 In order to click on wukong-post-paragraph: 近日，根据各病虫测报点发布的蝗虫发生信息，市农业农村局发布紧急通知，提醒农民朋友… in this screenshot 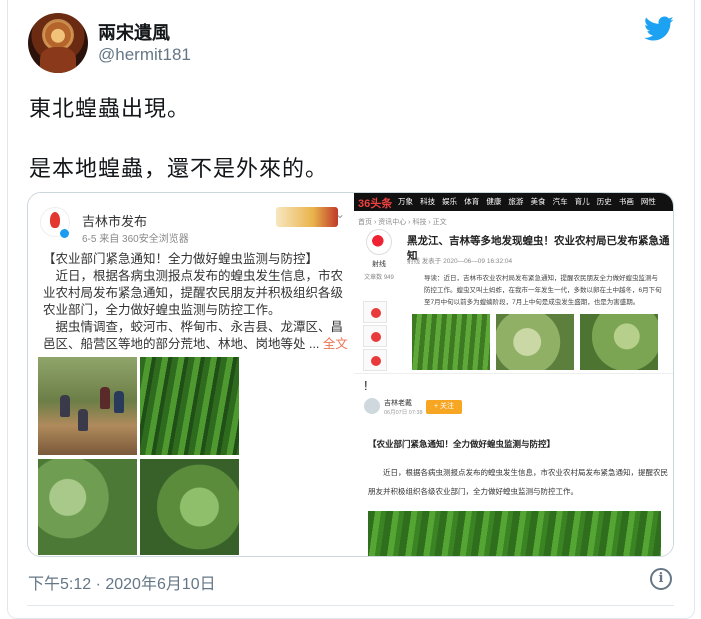, I will do `click(518, 482)`.